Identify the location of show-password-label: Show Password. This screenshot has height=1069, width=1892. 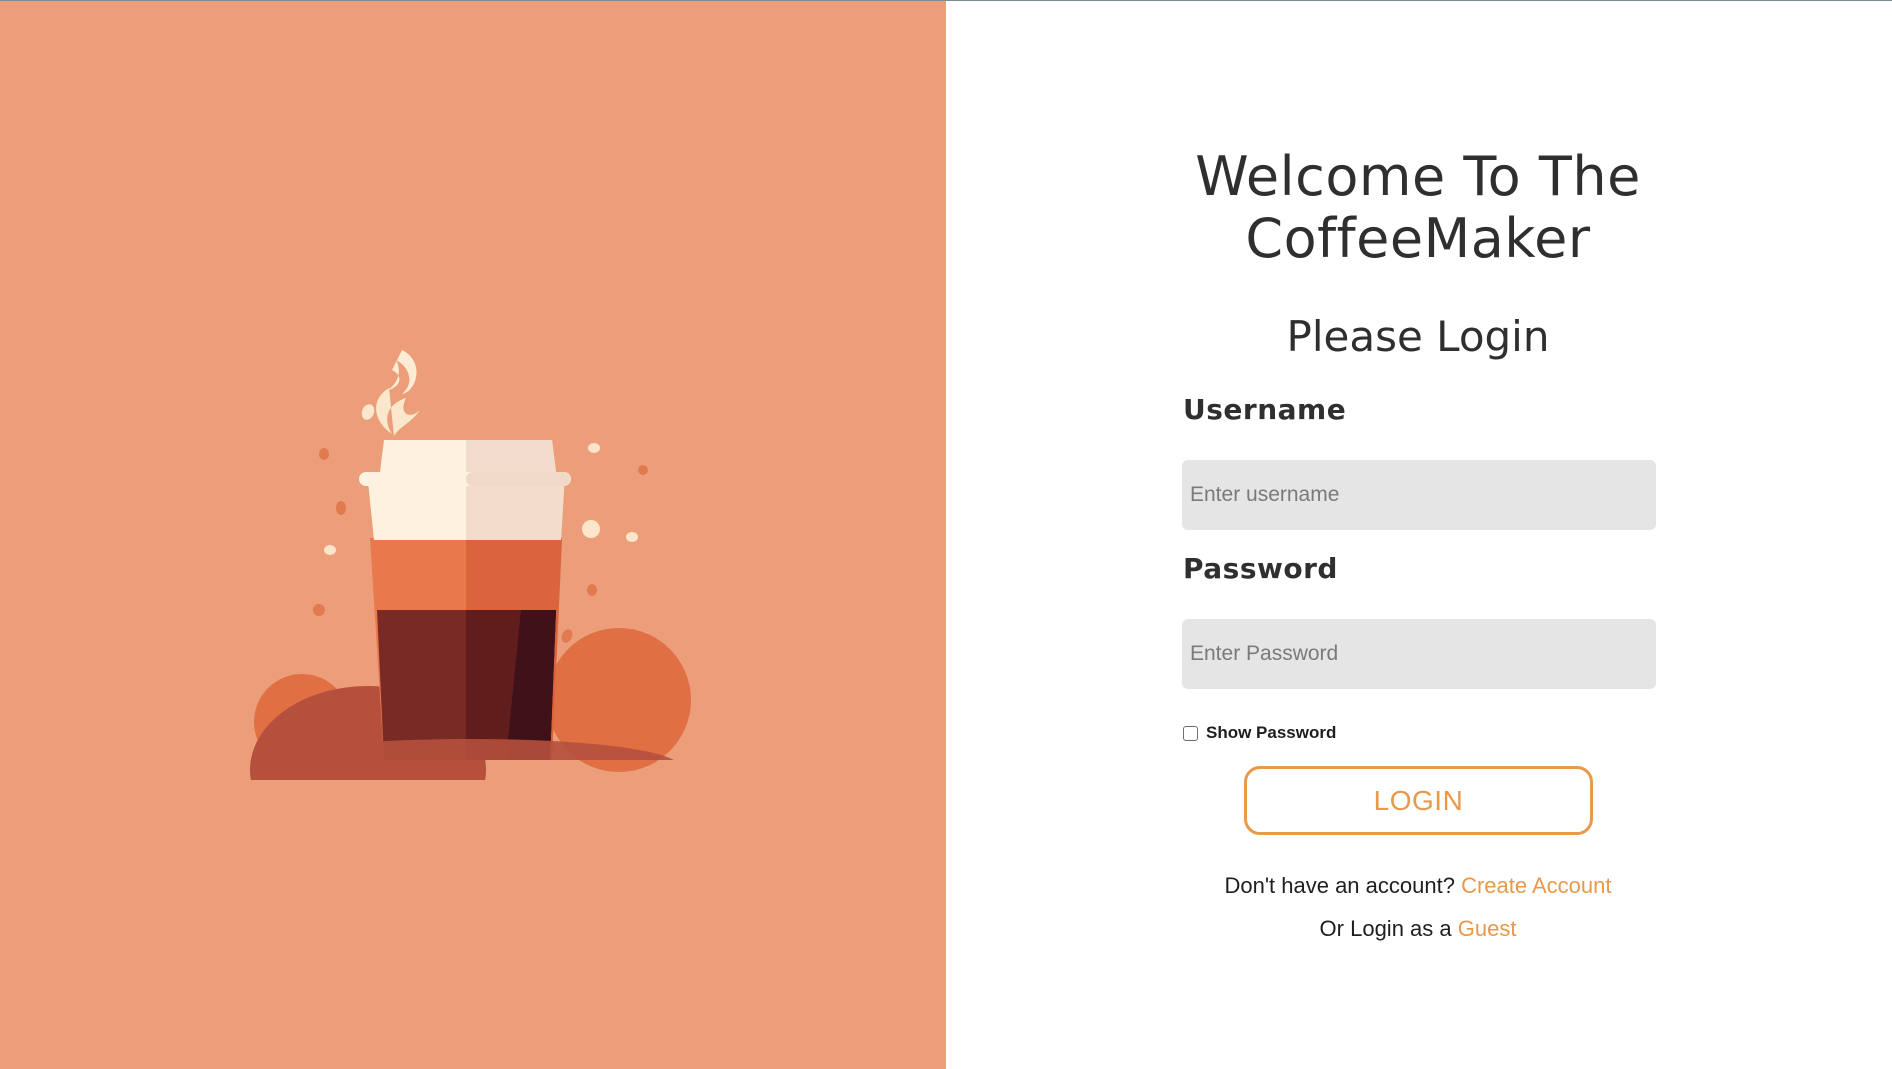
(1271, 733).